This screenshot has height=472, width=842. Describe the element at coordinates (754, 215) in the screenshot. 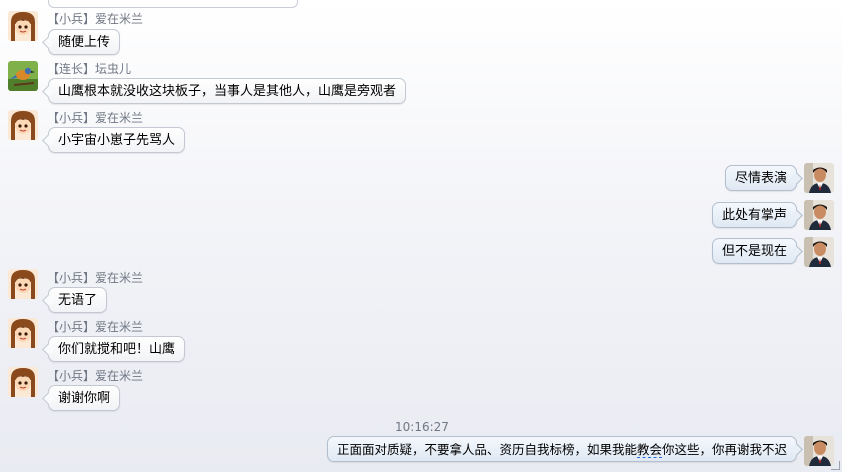

I see `message-bubble: 此处有掌声` at that location.